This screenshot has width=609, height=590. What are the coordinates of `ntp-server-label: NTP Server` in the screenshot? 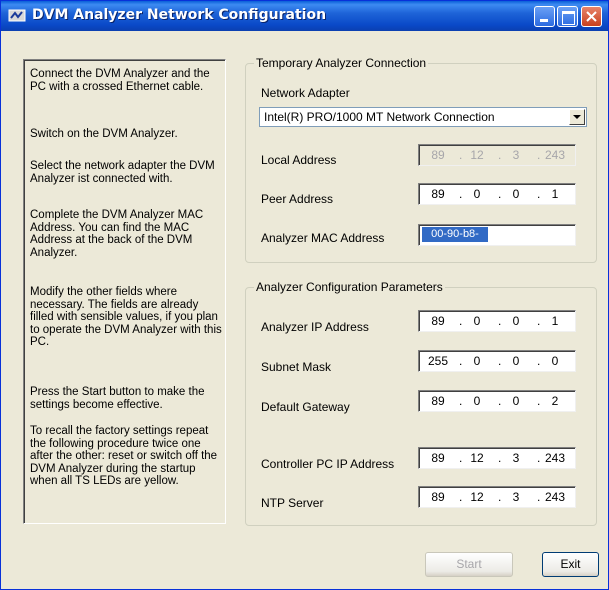 It's located at (292, 503).